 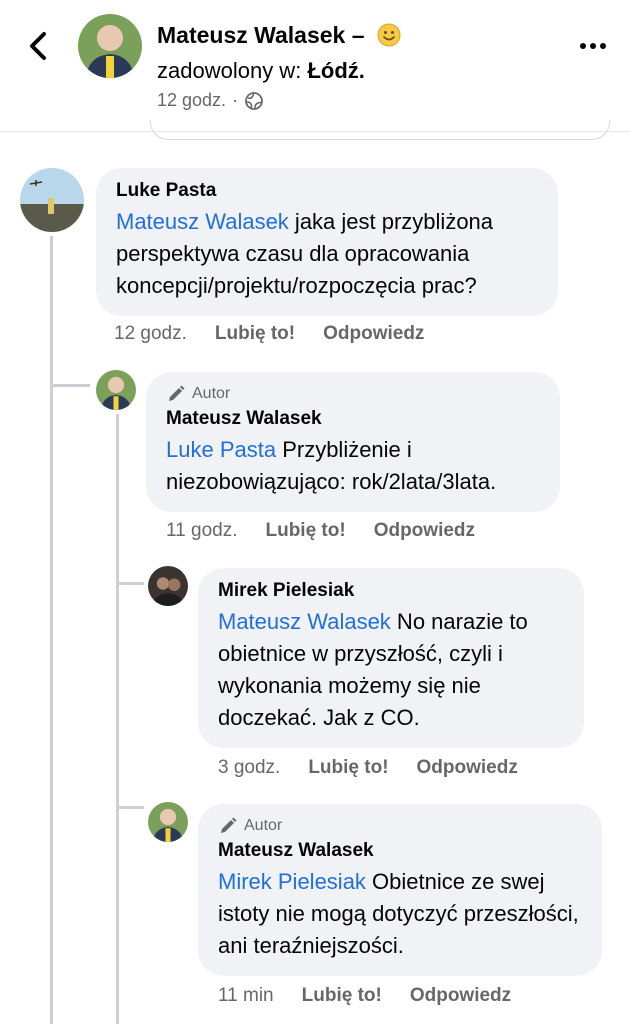 I want to click on post-author-name: Mateusz Walasek –, so click(x=279, y=35).